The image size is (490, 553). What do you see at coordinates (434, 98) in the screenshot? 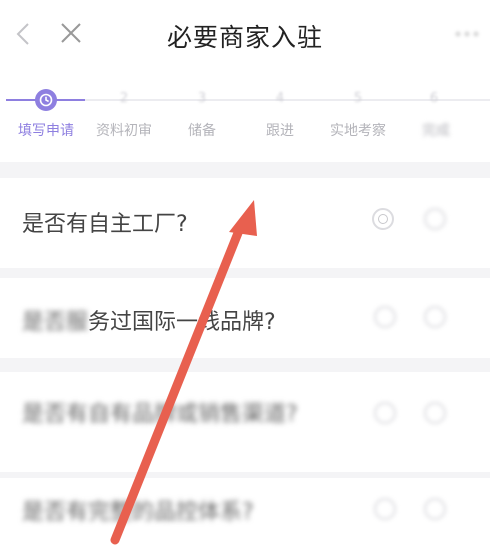
I see `step-6-number: 6` at bounding box center [434, 98].